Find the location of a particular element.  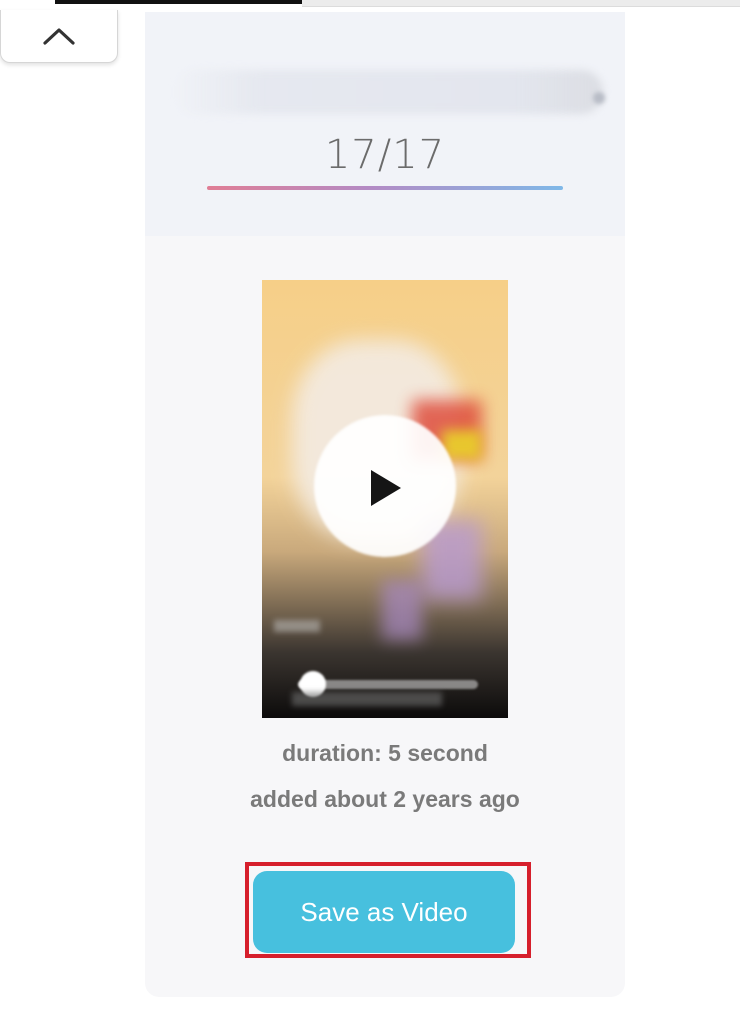

item-counter: 17/17 is located at coordinates (385, 155).